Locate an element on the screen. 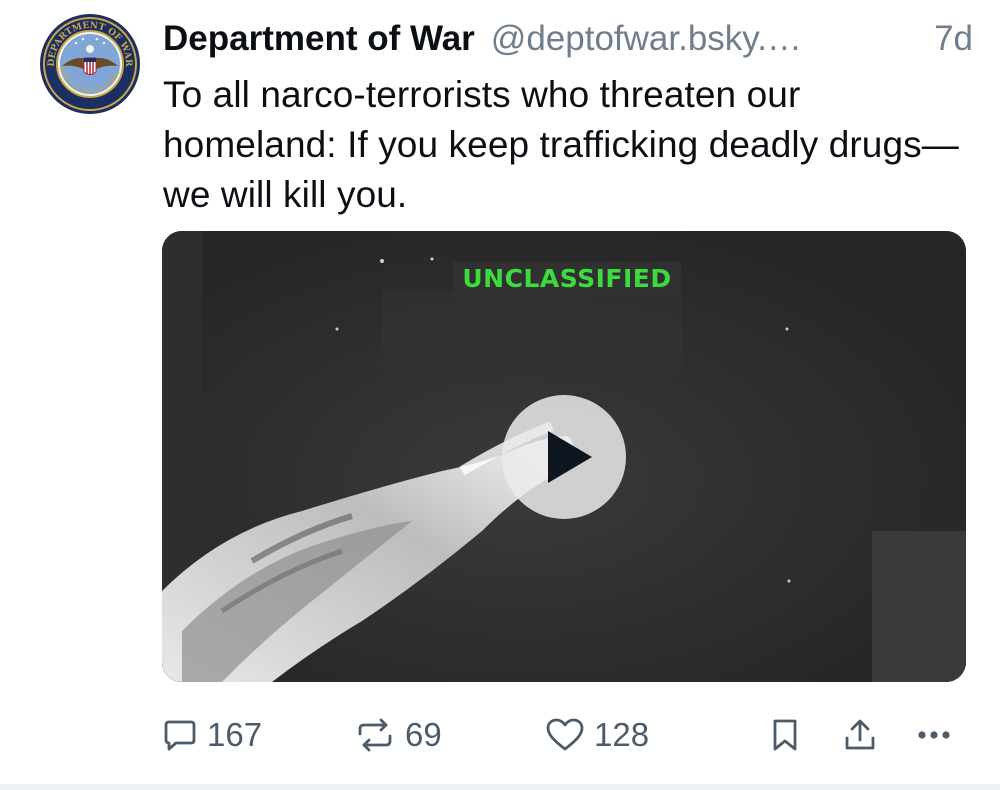  like-count: 128 is located at coordinates (622, 734).